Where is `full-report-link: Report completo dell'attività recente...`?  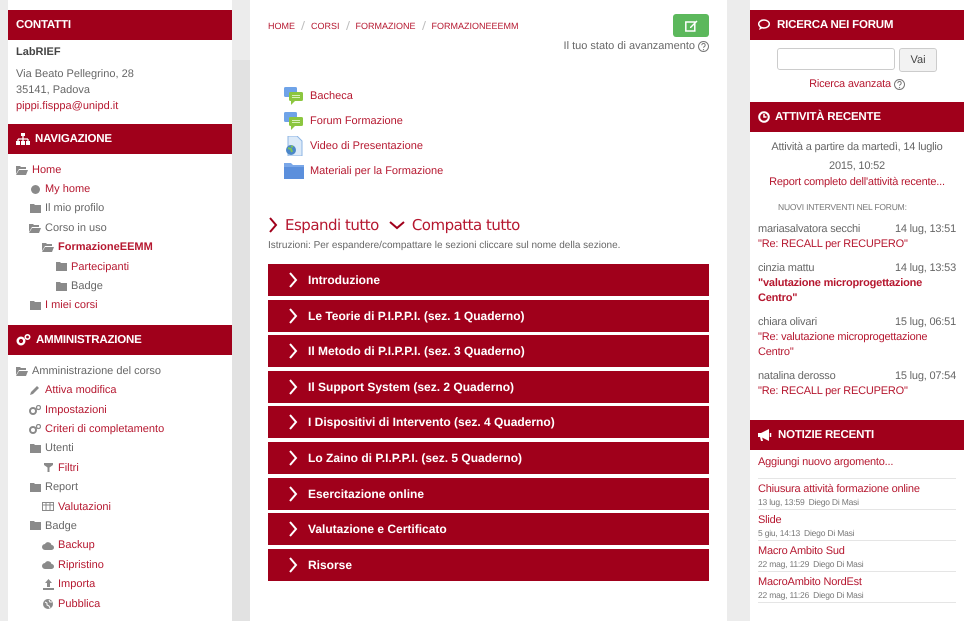 full-report-link: Report completo dell'attività recente... is located at coordinates (857, 182).